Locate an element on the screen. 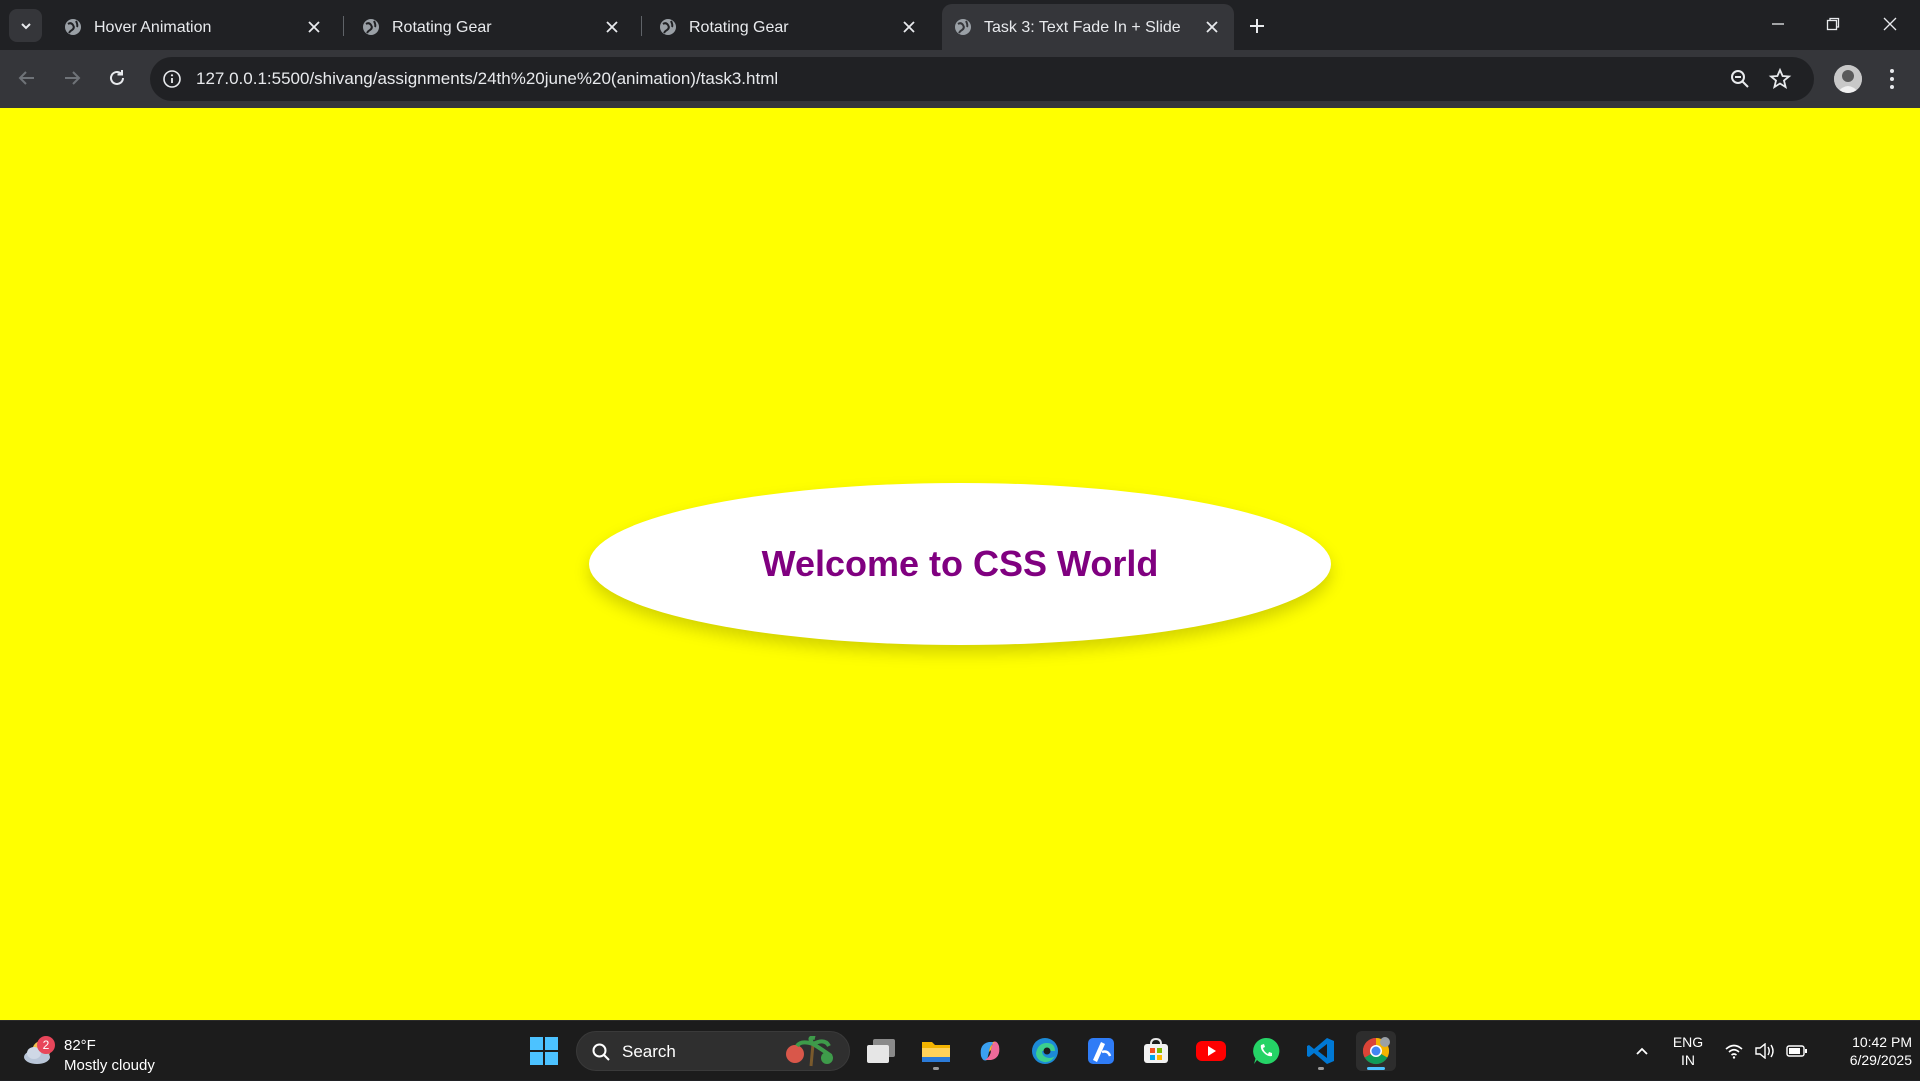  search-highlight-icon is located at coordinates (809, 1051).